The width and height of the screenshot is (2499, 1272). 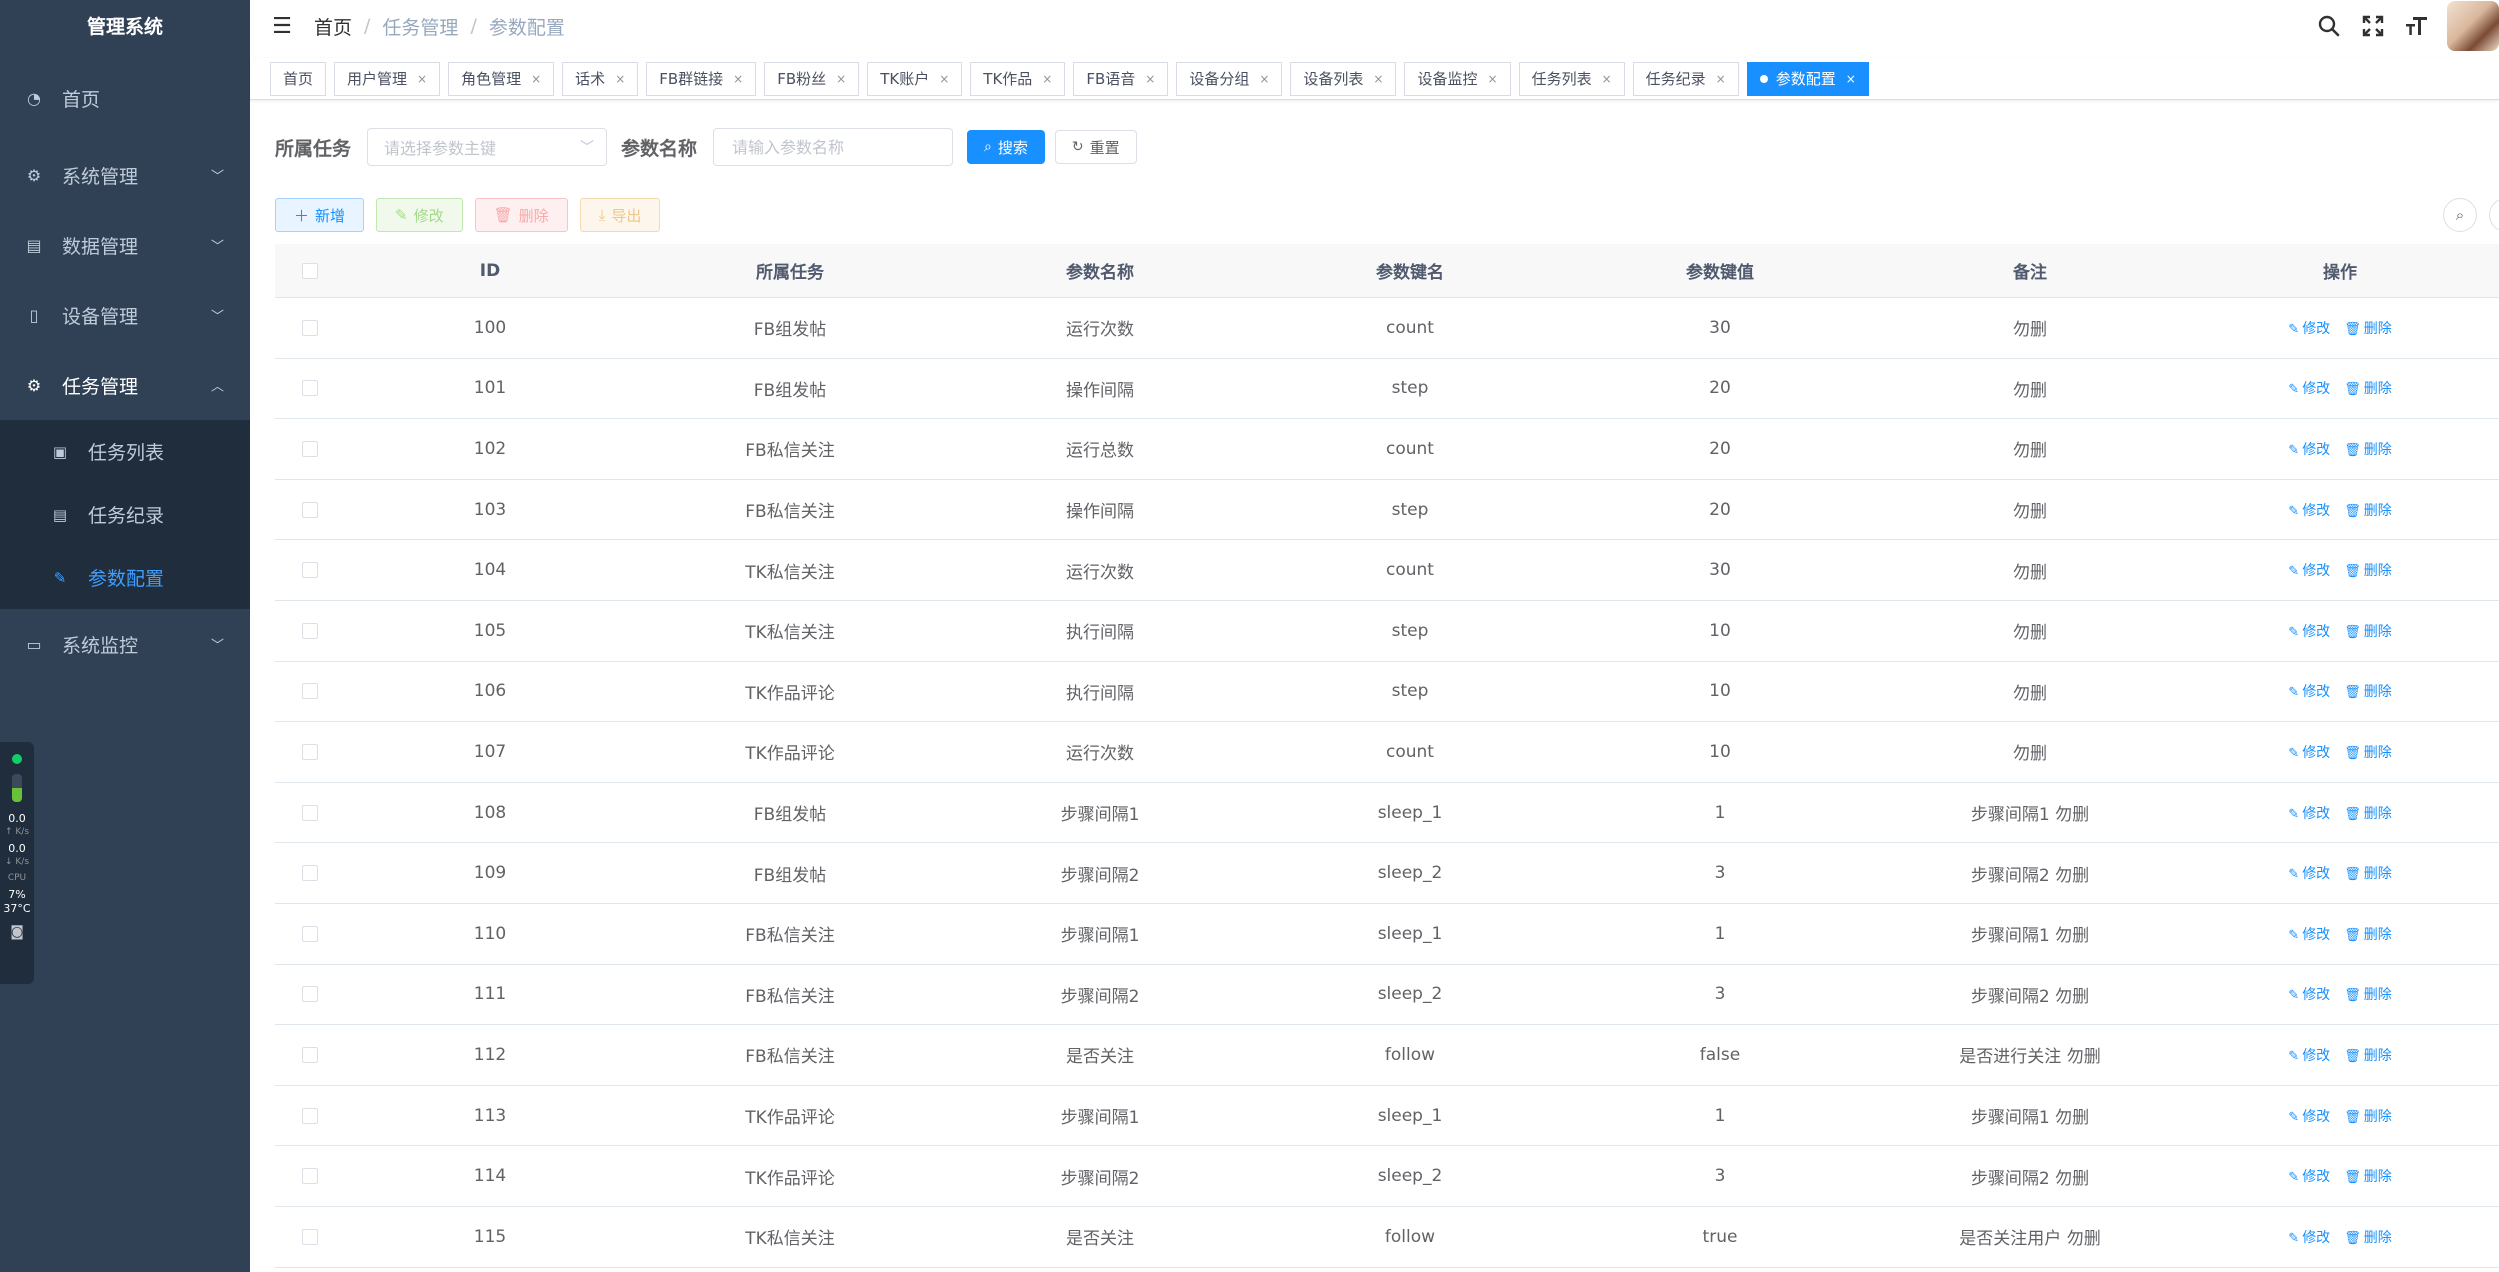 What do you see at coordinates (125, 175) in the screenshot?
I see `sidebar-item-system: ⚙ 系统管理 ﹀` at bounding box center [125, 175].